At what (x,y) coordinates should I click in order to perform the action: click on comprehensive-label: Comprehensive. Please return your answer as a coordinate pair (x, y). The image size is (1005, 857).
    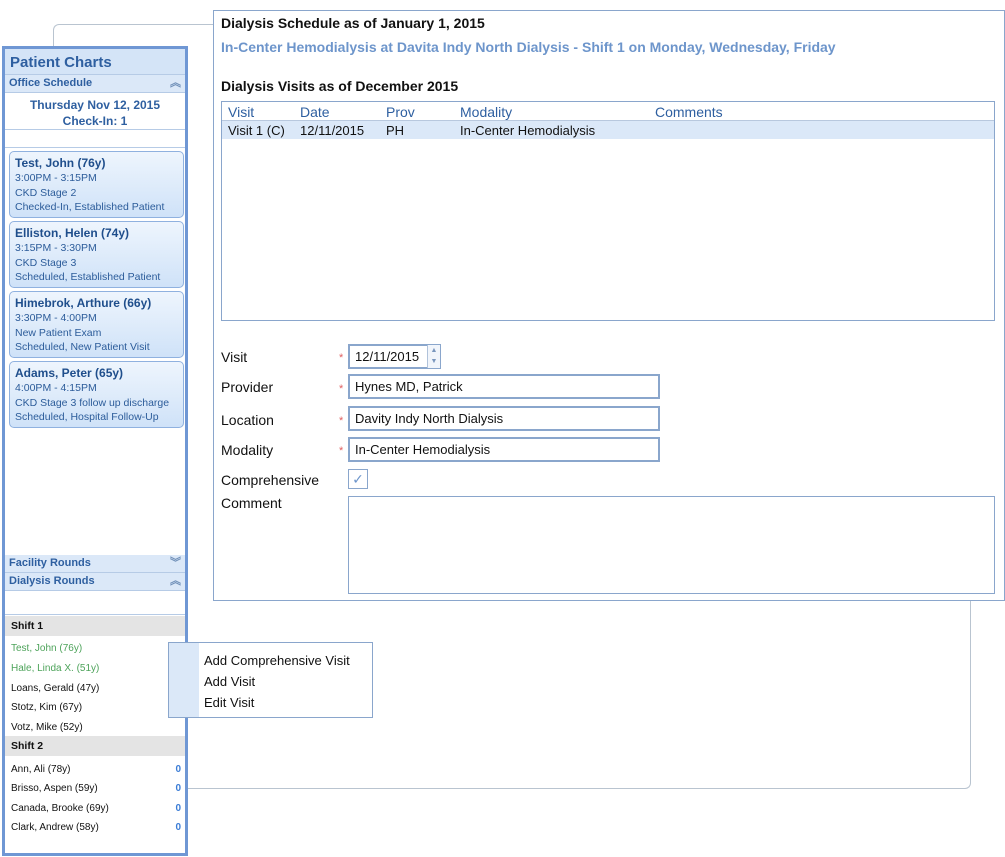
    Looking at the image, I should click on (270, 480).